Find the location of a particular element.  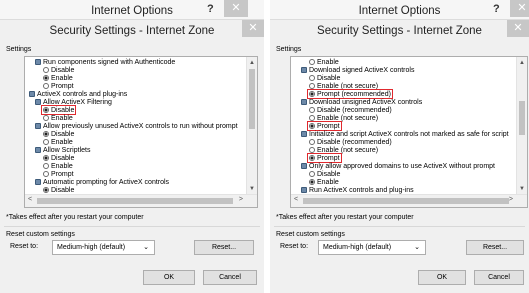

setting-label: Download signed ActiveX controls is located at coordinates (362, 70).